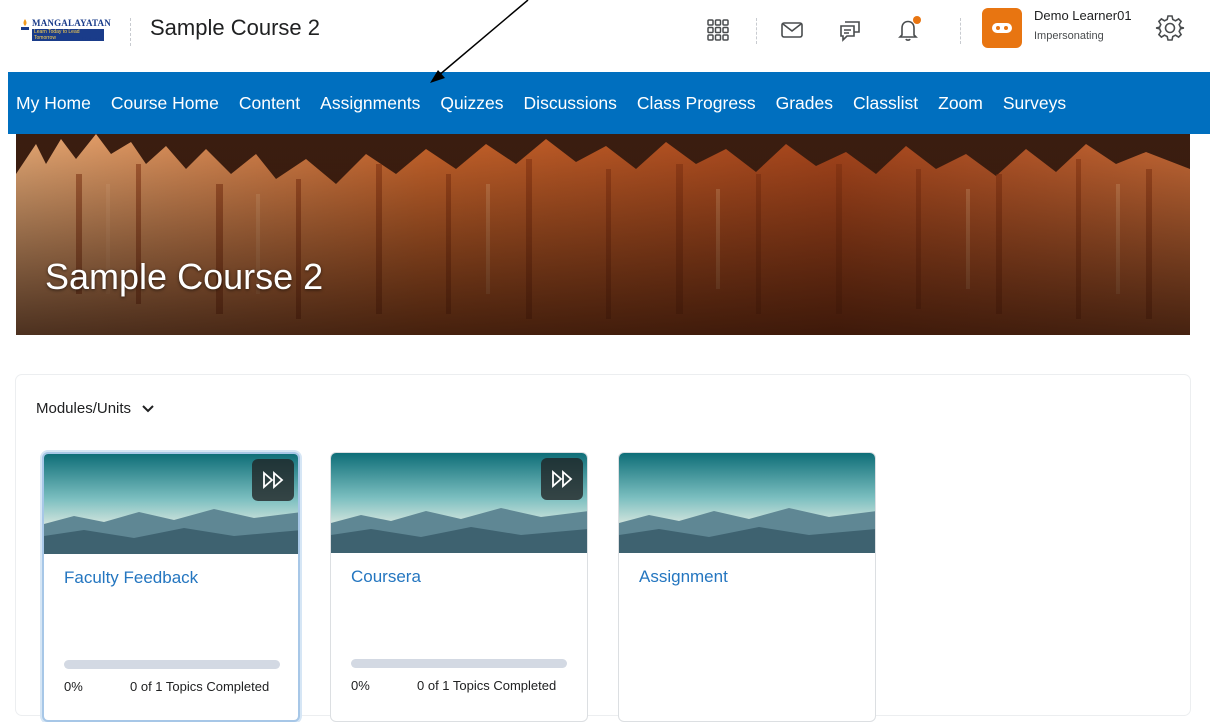  I want to click on chevron-down-icon, so click(148, 408).